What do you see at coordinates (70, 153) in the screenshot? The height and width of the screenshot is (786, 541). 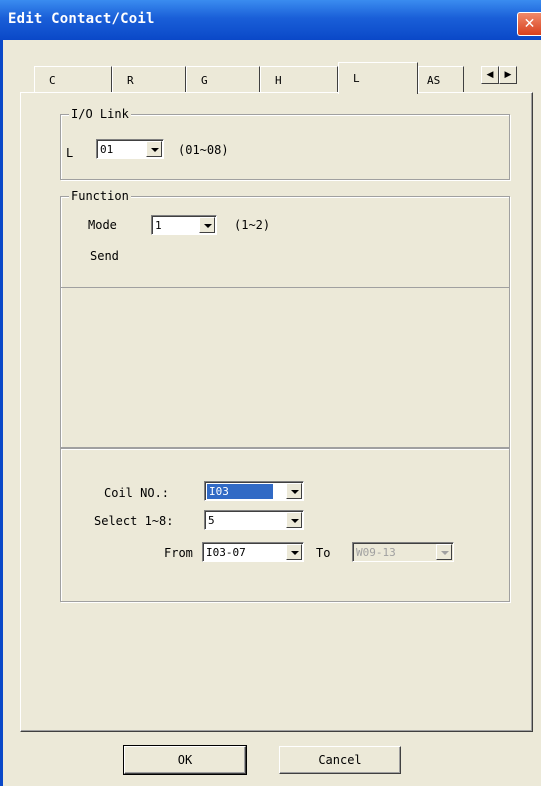 I see `io-link-label: L` at bounding box center [70, 153].